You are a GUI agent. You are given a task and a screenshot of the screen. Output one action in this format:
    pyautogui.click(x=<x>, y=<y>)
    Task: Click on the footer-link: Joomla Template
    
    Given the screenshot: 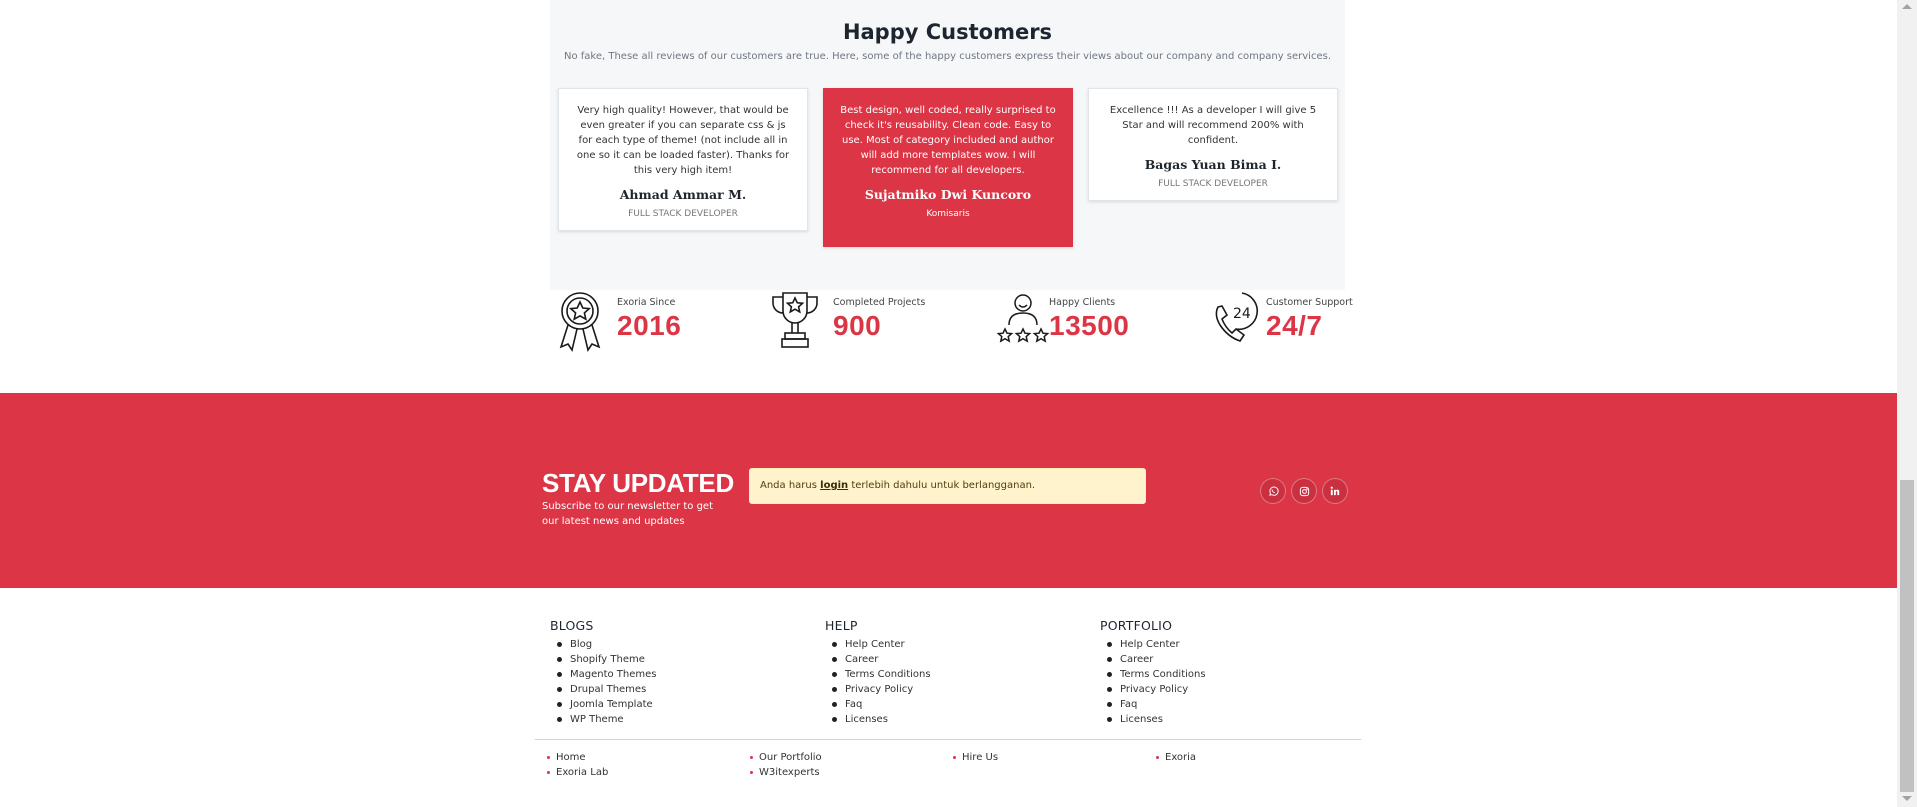 What is the action you would take?
    pyautogui.click(x=607, y=704)
    